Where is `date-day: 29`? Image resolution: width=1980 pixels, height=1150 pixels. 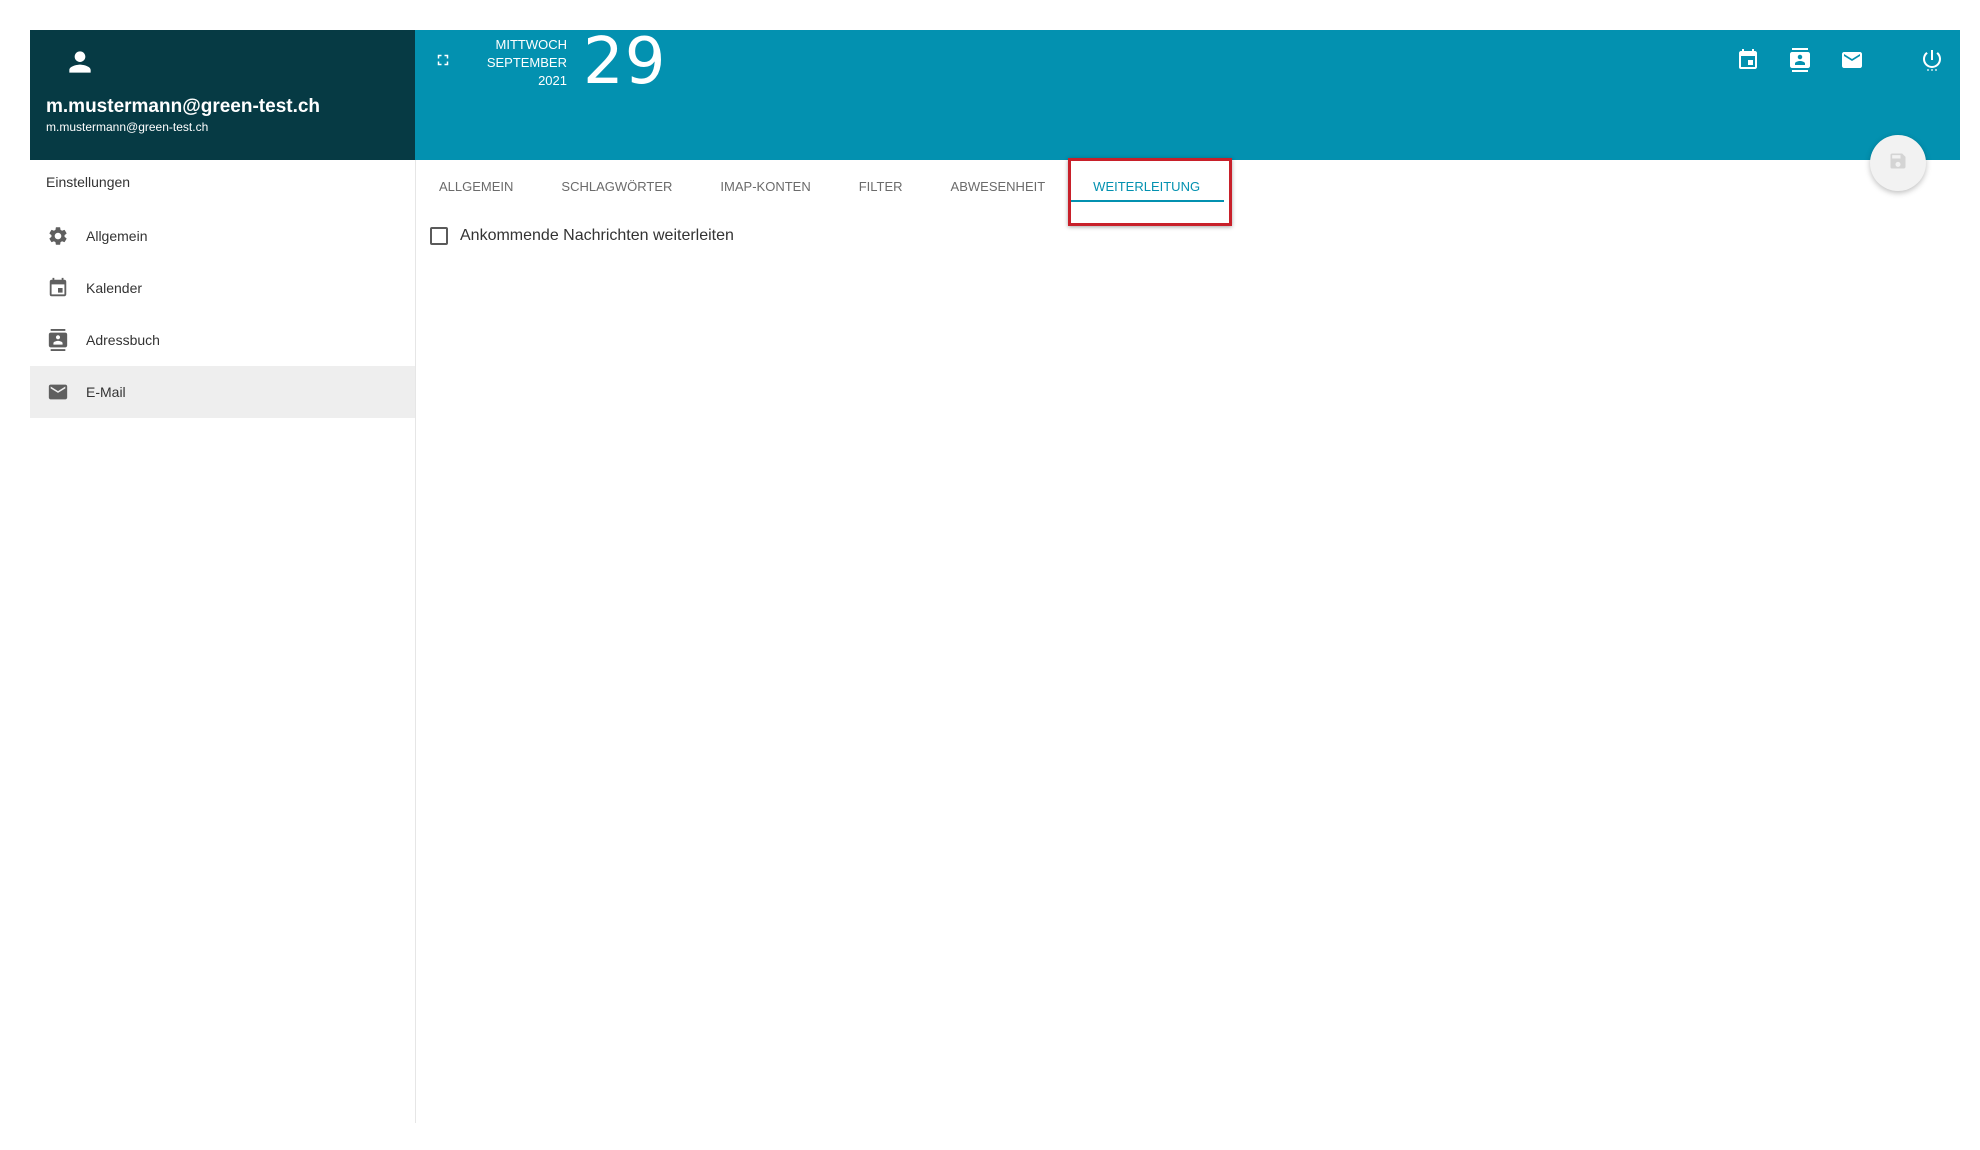 date-day: 29 is located at coordinates (625, 62).